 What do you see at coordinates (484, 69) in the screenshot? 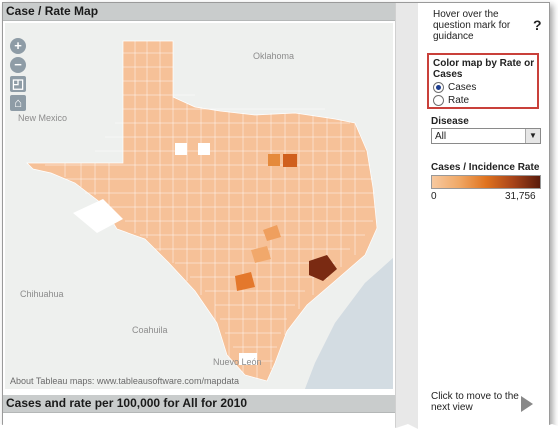
I see `color-by-title: Color map by Rate or Cases` at bounding box center [484, 69].